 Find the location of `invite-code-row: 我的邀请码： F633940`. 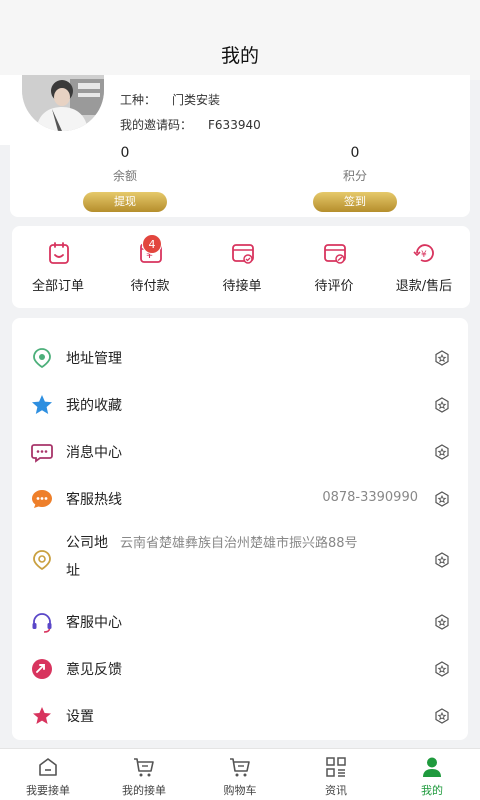

invite-code-row: 我的邀请码： F633940 is located at coordinates (190, 124).